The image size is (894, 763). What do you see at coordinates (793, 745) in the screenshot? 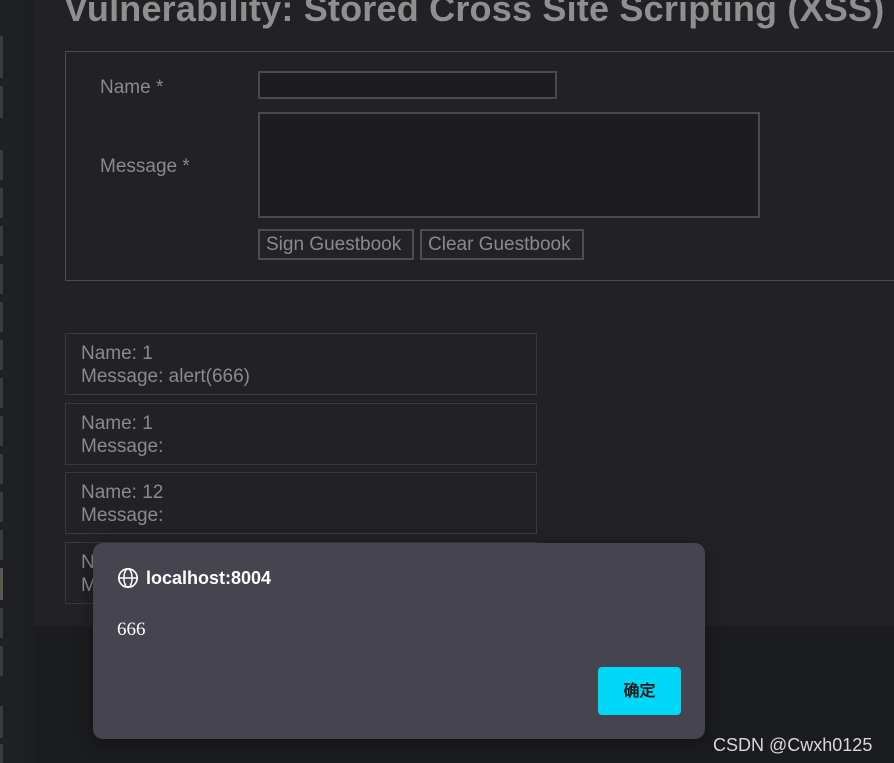
I see `watermark: CSDN @Cwxh0125` at bounding box center [793, 745].